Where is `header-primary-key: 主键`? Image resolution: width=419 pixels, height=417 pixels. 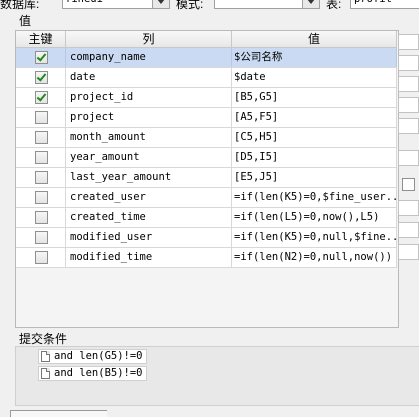
header-primary-key: 主键 is located at coordinates (41, 39).